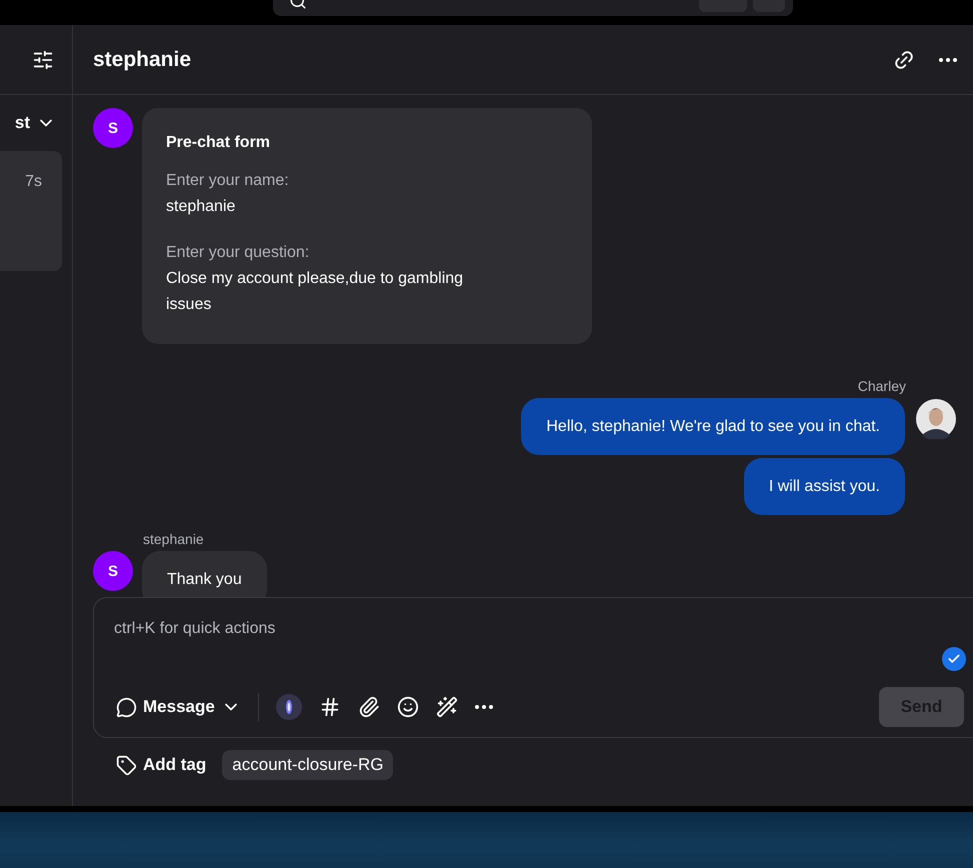  I want to click on message-input: ctrl+K for quick actions, so click(314, 629).